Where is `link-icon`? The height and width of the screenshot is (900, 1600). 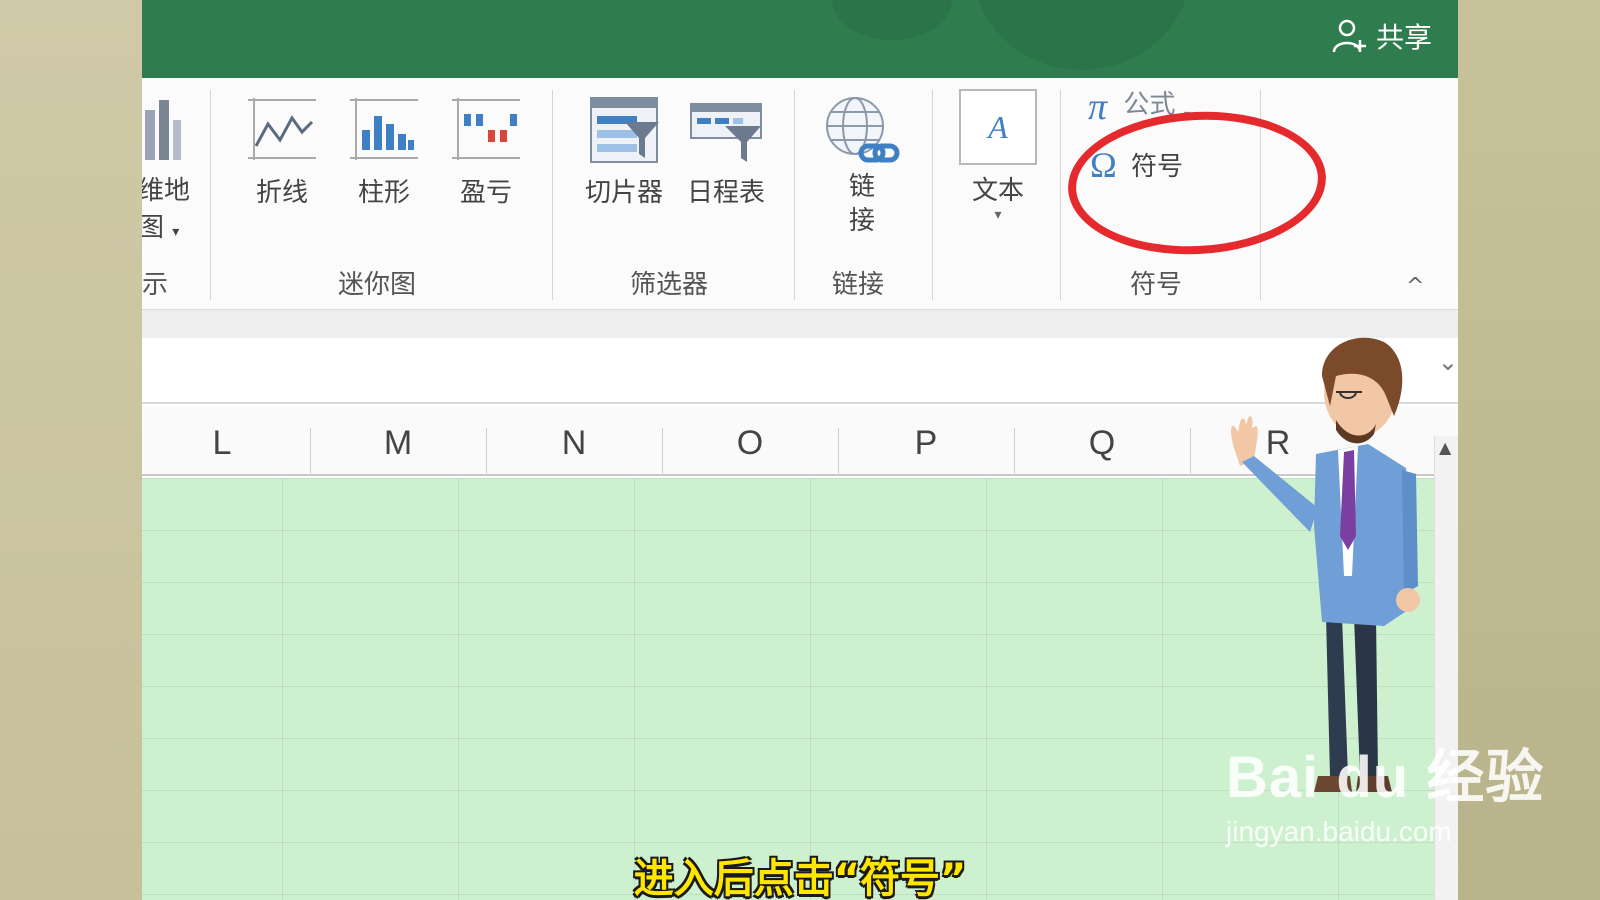
link-icon is located at coordinates (863, 130).